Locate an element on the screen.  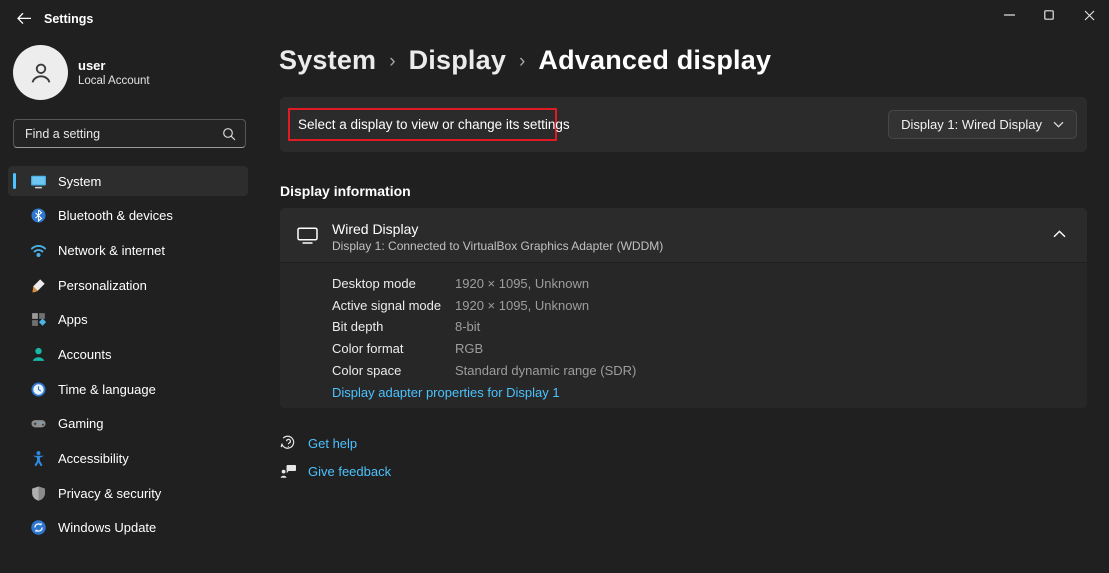
info-value: 8-bit is located at coordinates (468, 327).